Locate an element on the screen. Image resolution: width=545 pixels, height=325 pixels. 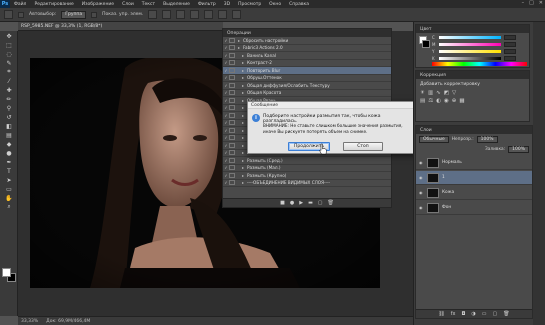
lasso-tool-icon: ◌ is located at coordinates (9, 54).